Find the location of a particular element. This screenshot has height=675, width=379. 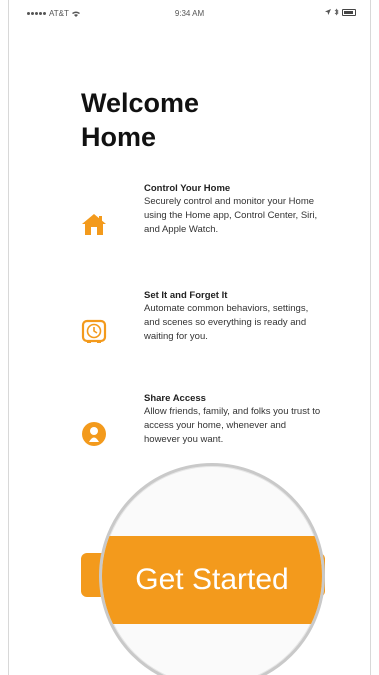

feature-heading: Set It and Forget It is located at coordinates (186, 295).